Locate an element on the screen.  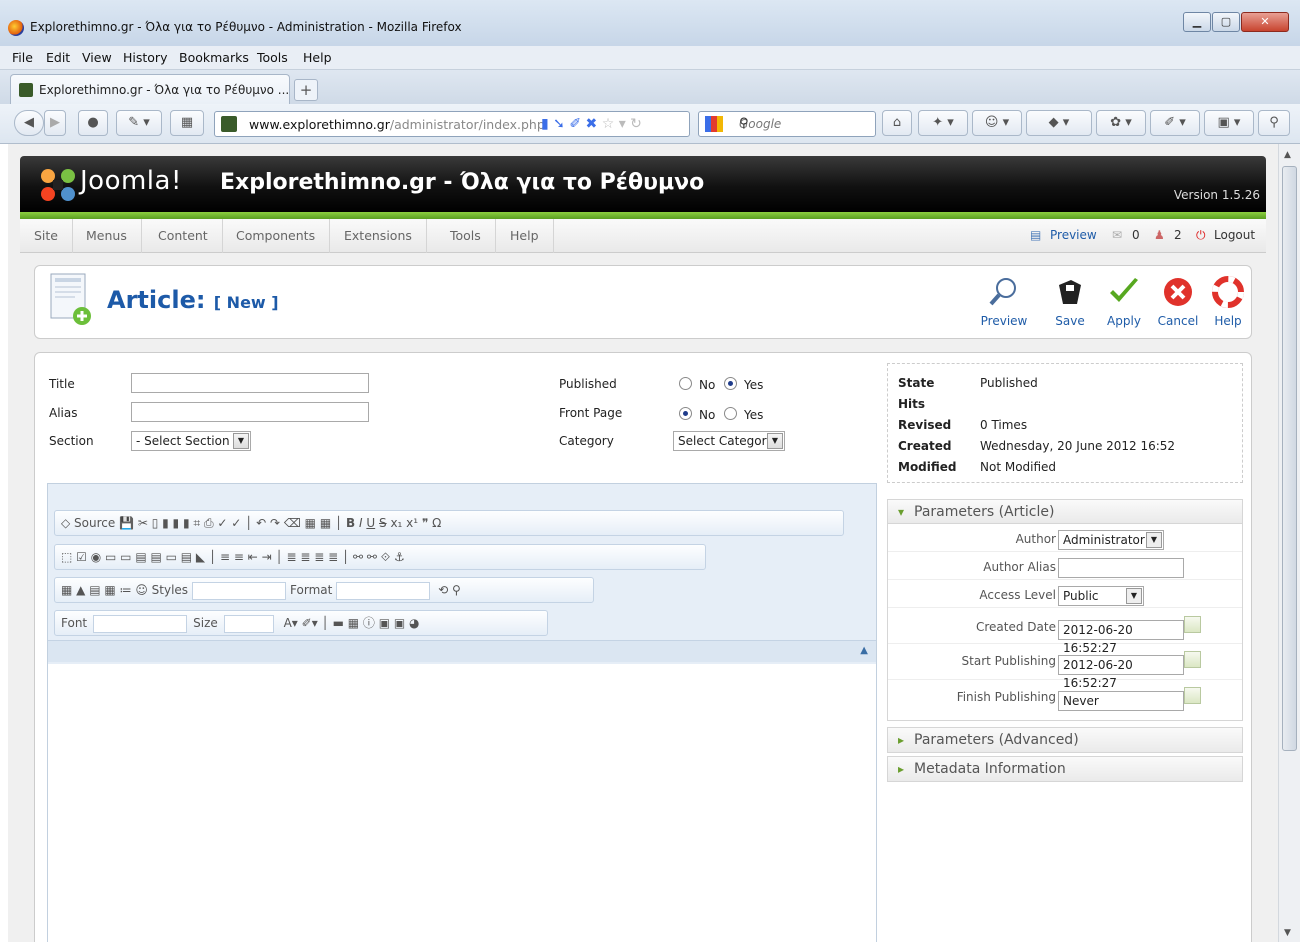
cancel-button: Cancel is located at coordinates (1178, 304).